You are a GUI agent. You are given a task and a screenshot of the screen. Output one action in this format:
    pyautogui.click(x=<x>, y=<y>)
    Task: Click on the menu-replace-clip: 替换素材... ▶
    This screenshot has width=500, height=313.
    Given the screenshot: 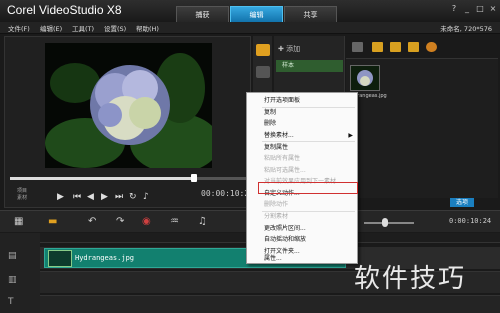 What is the action you would take?
    pyautogui.click(x=302, y=135)
    